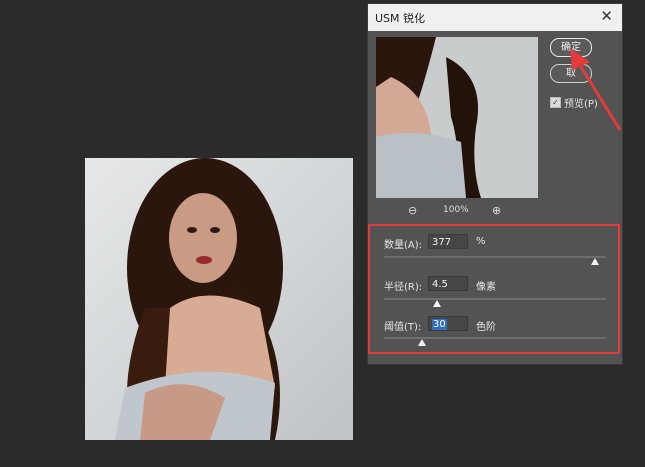 The height and width of the screenshot is (467, 645). I want to click on zoom-out-icon: ⊖, so click(412, 210).